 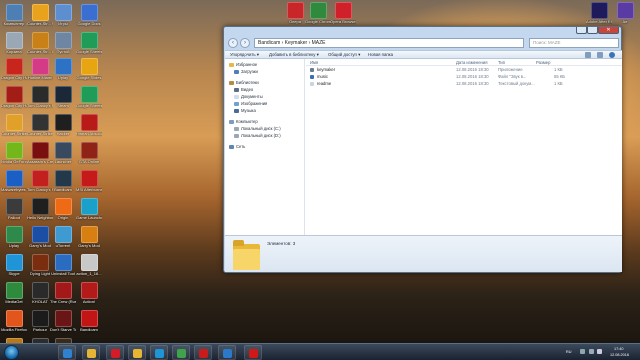 I want to click on clock-time: 17:40, so click(x=619, y=349).